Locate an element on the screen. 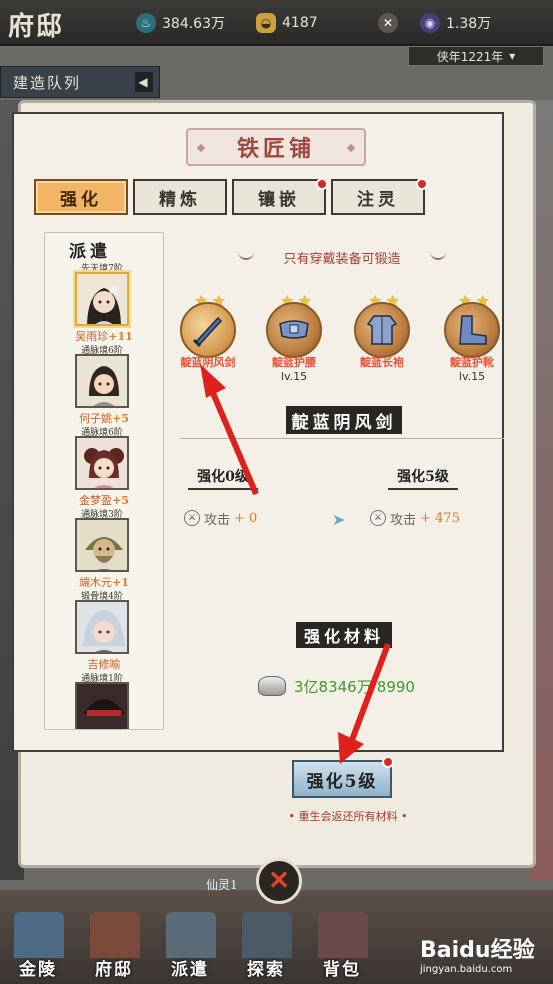 Image resolution: width=553 pixels, height=984 pixels. top-bar: 府邸 ♨ 384.63万 ◒ 4187 ✕ ◉ 1.38万 is located at coordinates (276, 23).